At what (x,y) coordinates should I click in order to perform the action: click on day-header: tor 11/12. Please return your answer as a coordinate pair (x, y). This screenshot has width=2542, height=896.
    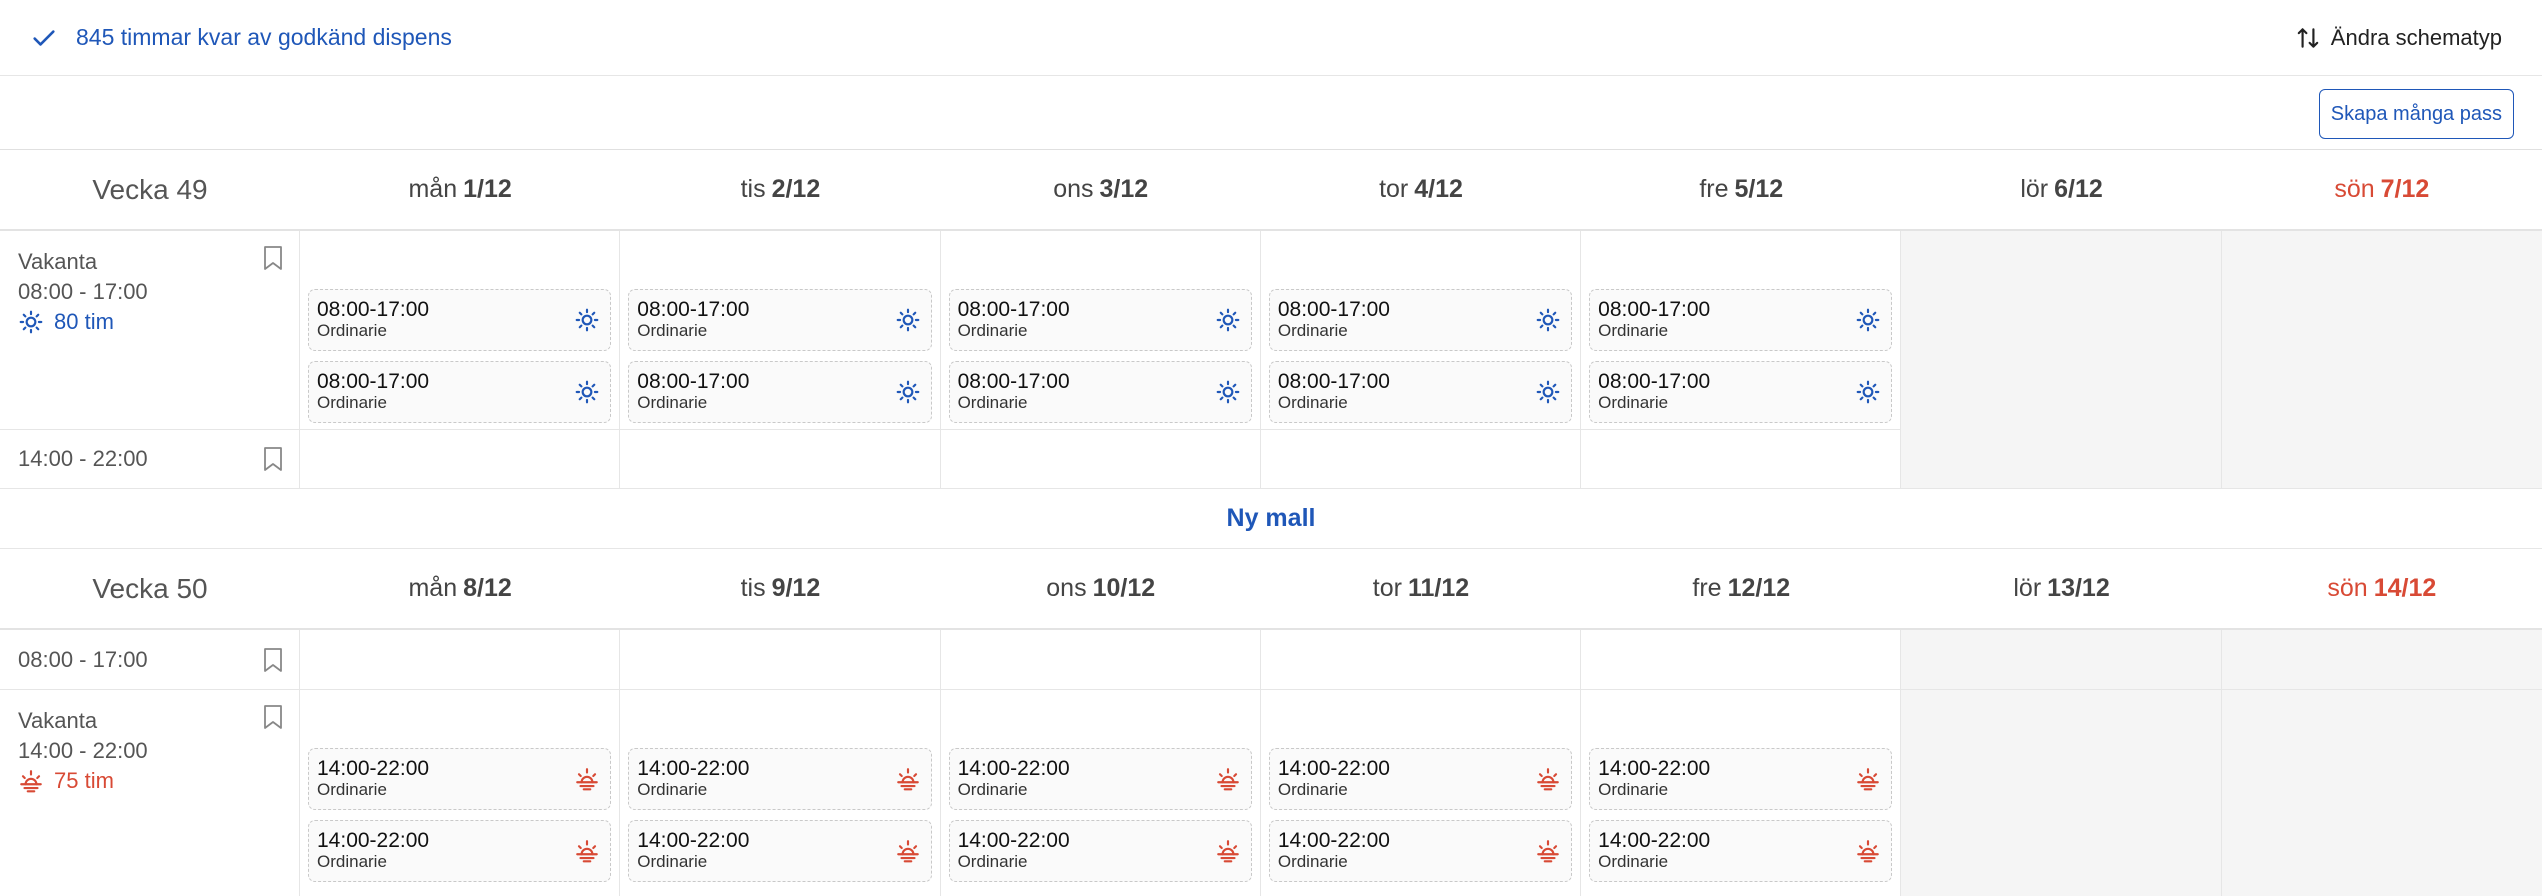
    Looking at the image, I should click on (1421, 588).